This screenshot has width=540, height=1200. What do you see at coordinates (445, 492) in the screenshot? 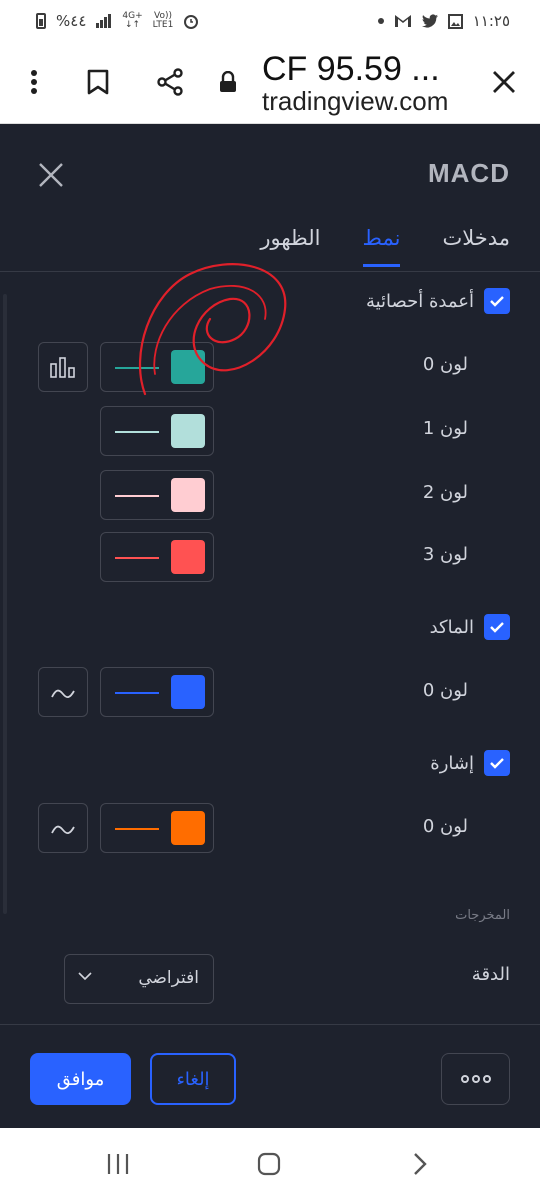
I see `histogram-color-2-label: لون 2` at bounding box center [445, 492].